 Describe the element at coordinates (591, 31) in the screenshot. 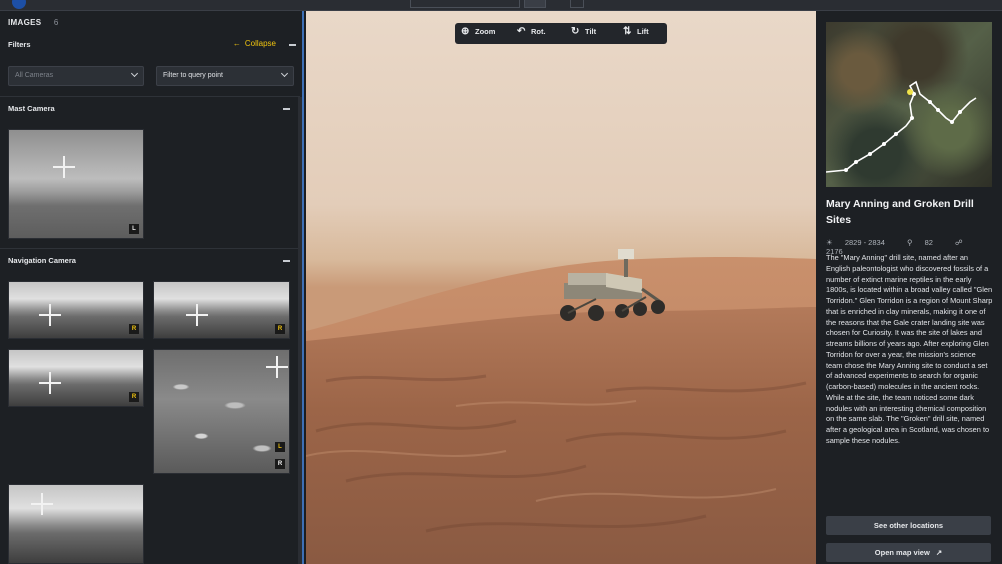

I see `tilt-label: Tilt` at that location.